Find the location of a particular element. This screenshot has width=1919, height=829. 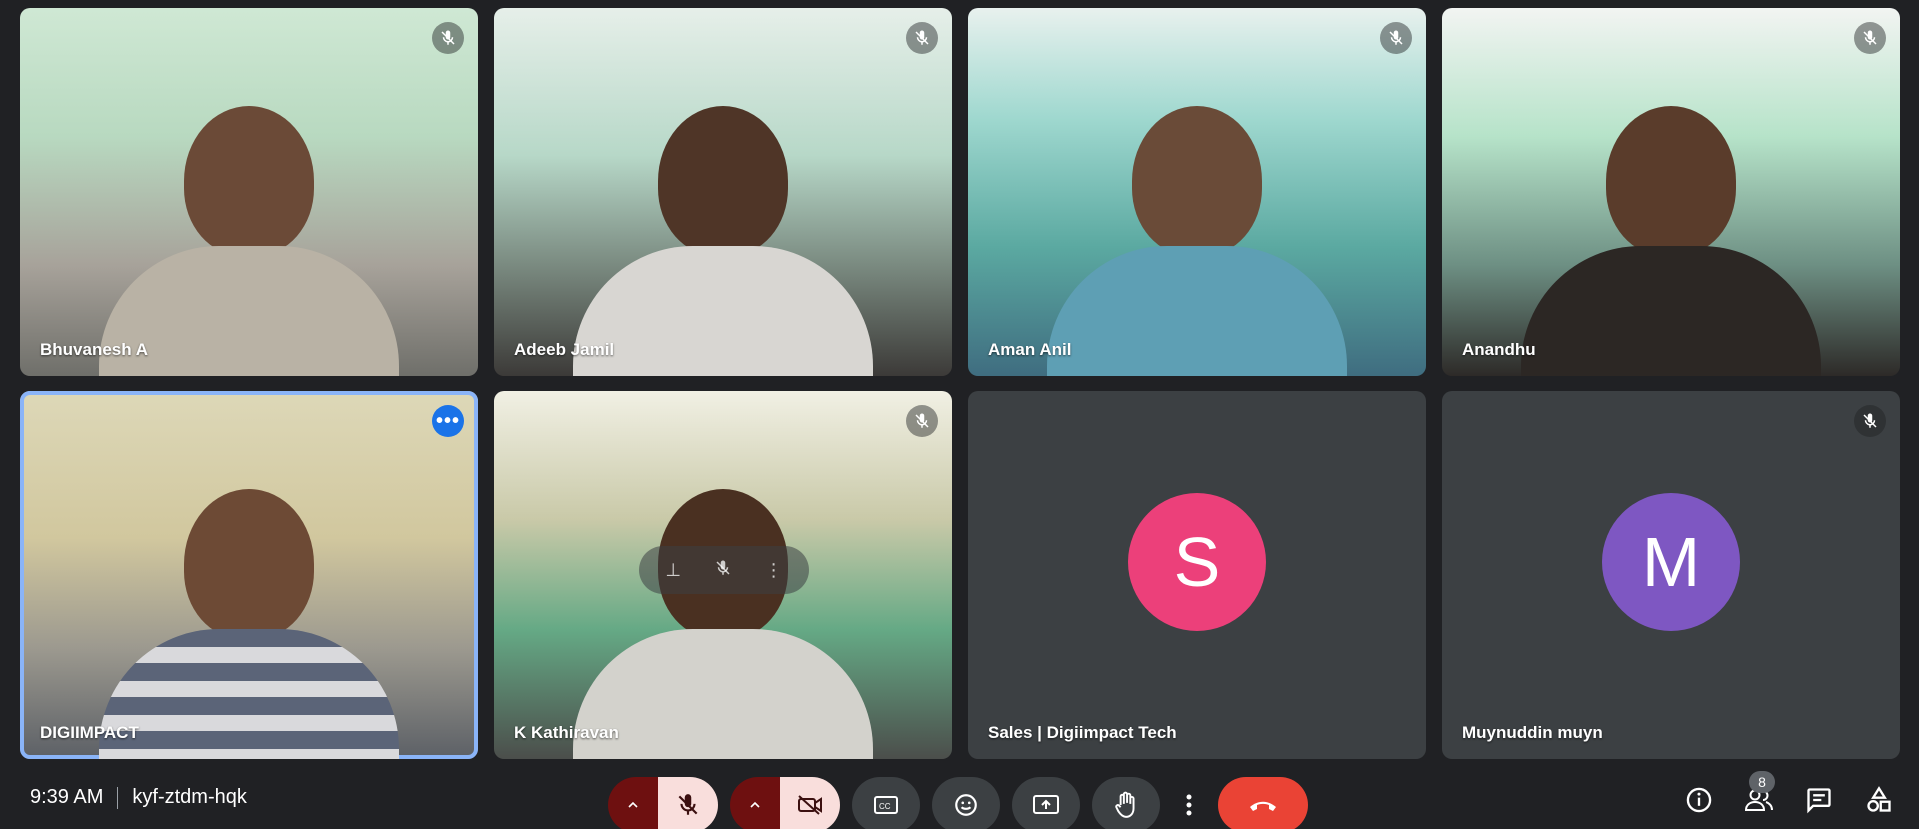

participant-tile: ⊥ ⋮ K Kathiravan is located at coordinates (723, 575).